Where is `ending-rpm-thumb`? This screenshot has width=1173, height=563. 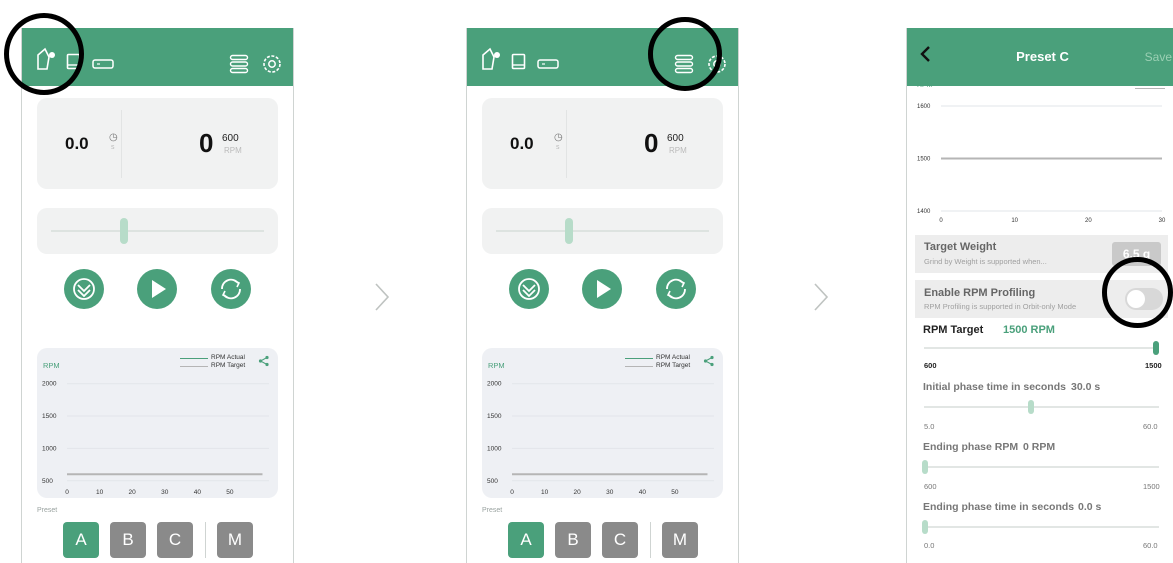
ending-rpm-thumb is located at coordinates (925, 467).